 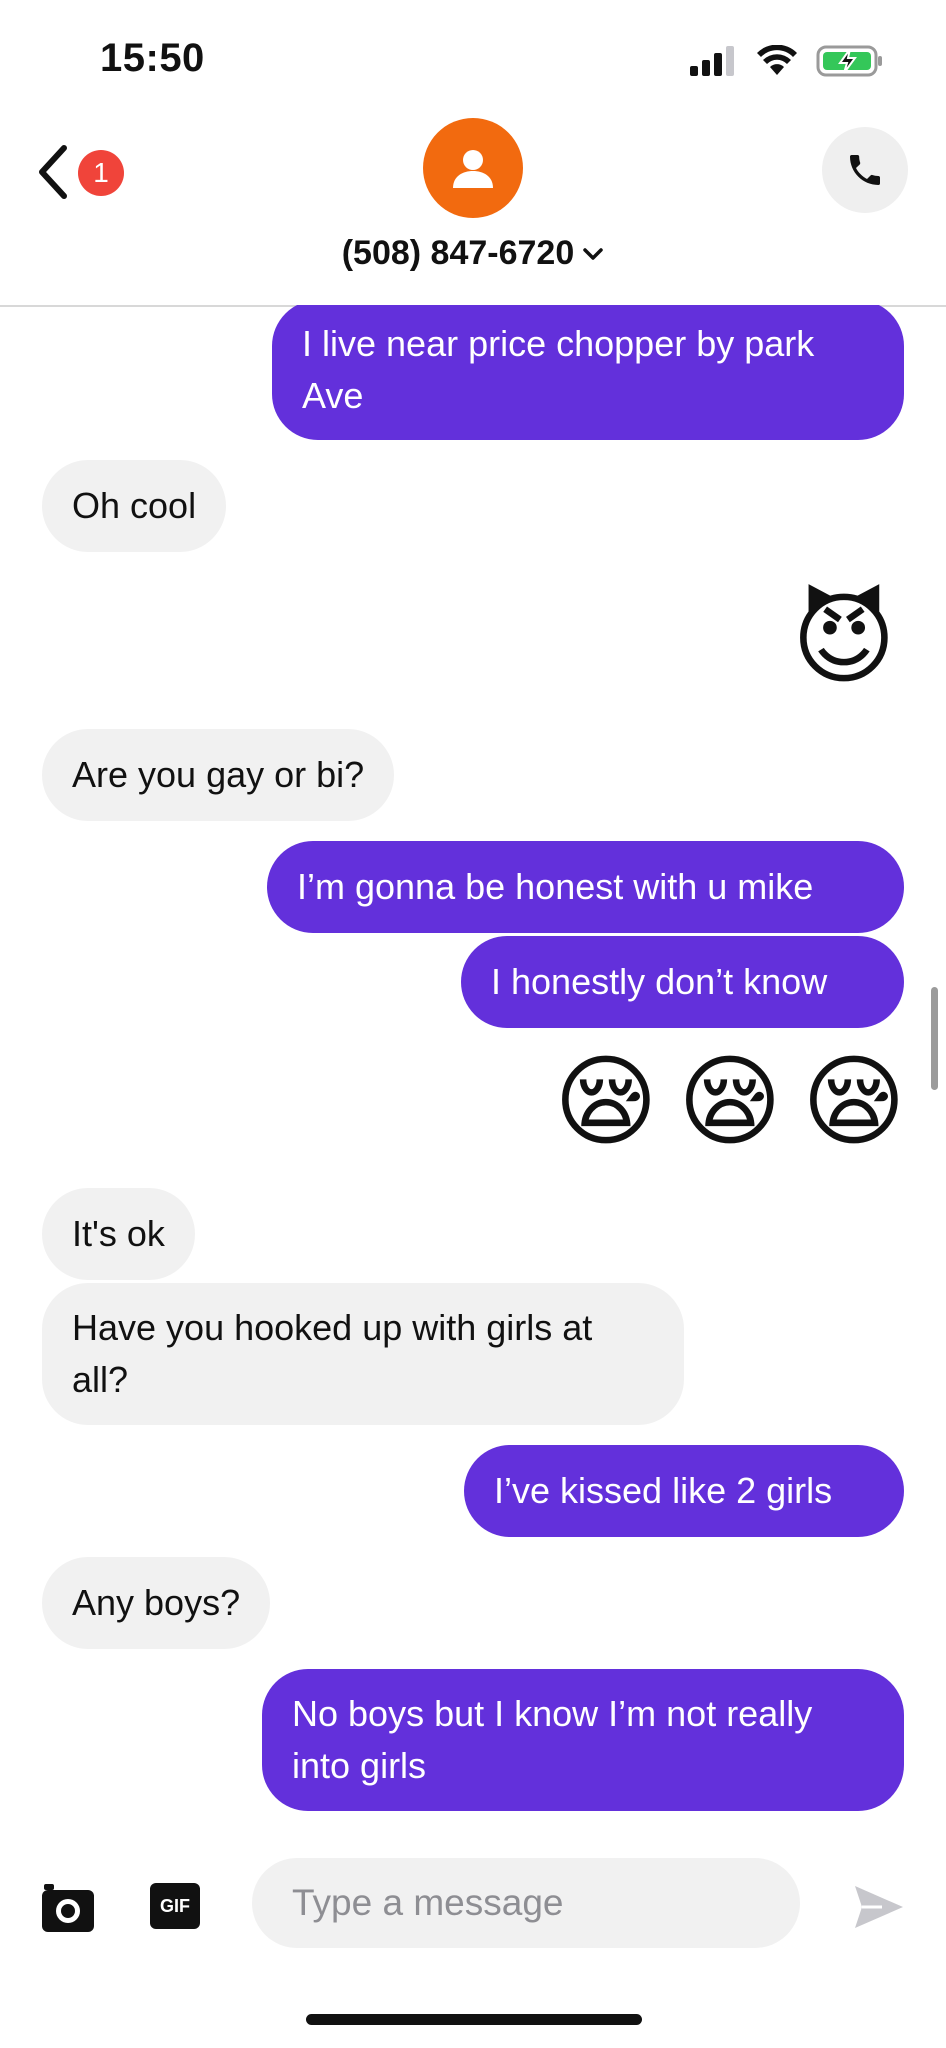 I want to click on message-text: Are you gay or bi?, so click(x=218, y=774).